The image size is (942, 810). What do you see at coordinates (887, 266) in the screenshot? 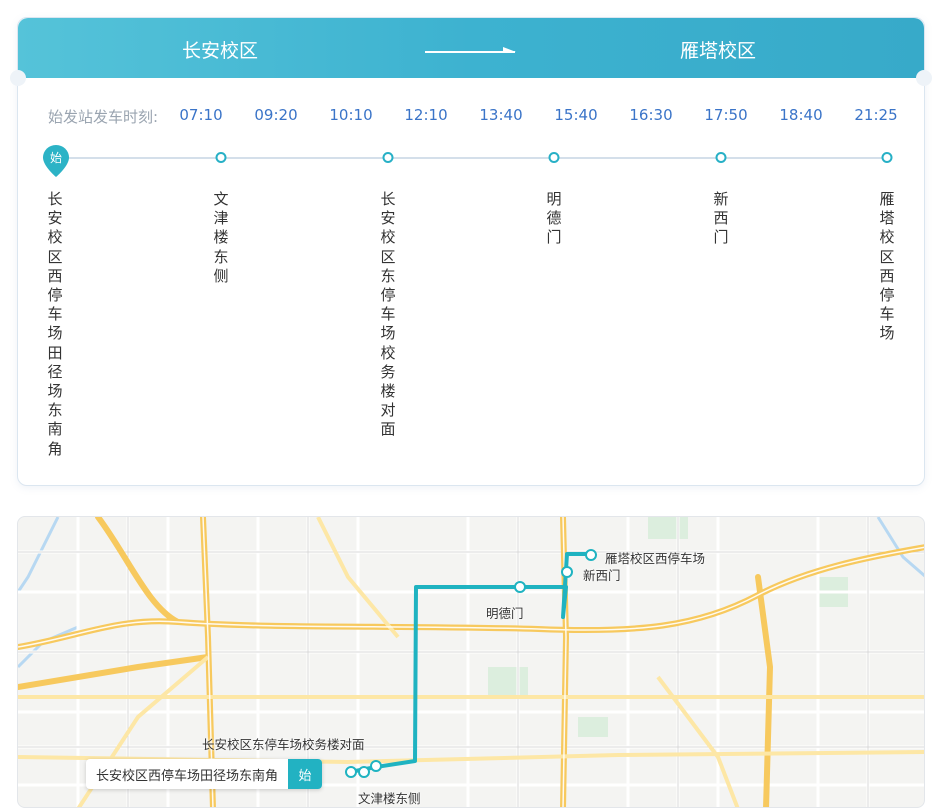
I see `stop-name: 雁塔校区西停车场` at bounding box center [887, 266].